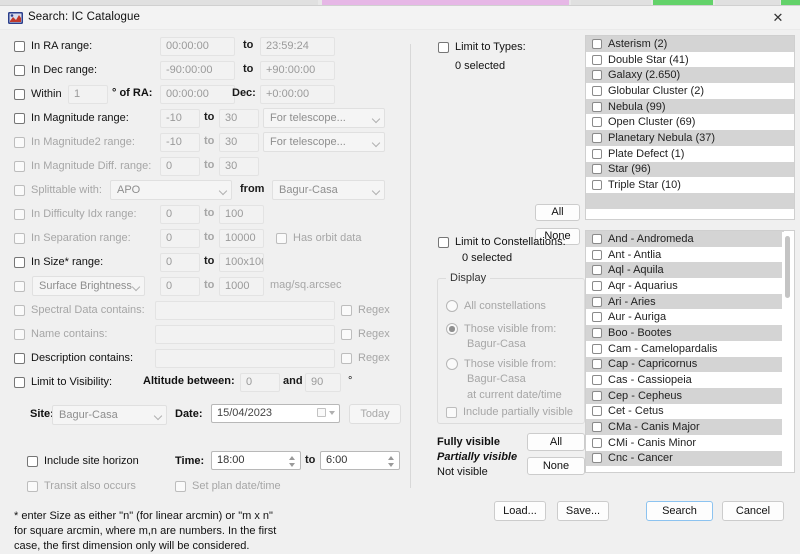  Describe the element at coordinates (239, 166) in the screenshot. I see `magnitude-diff-to-input: 30` at that location.